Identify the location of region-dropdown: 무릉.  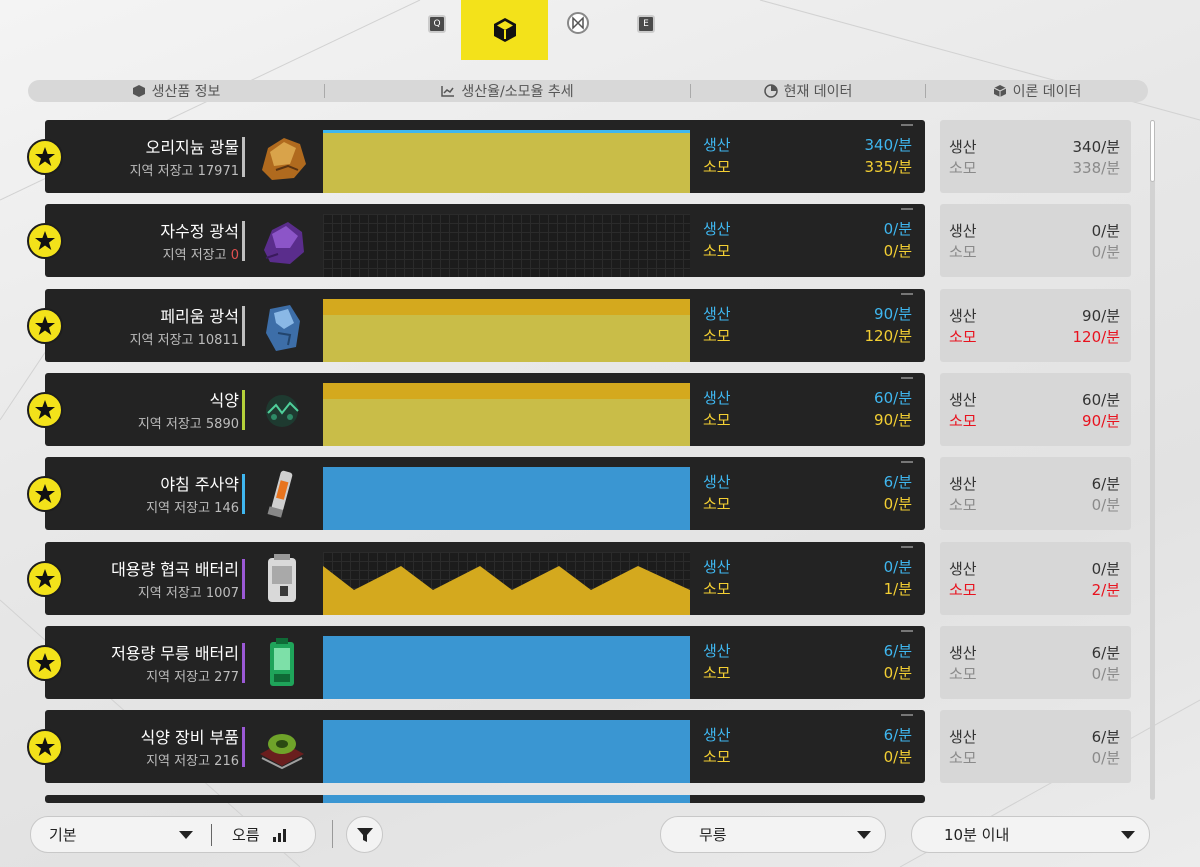
(773, 834).